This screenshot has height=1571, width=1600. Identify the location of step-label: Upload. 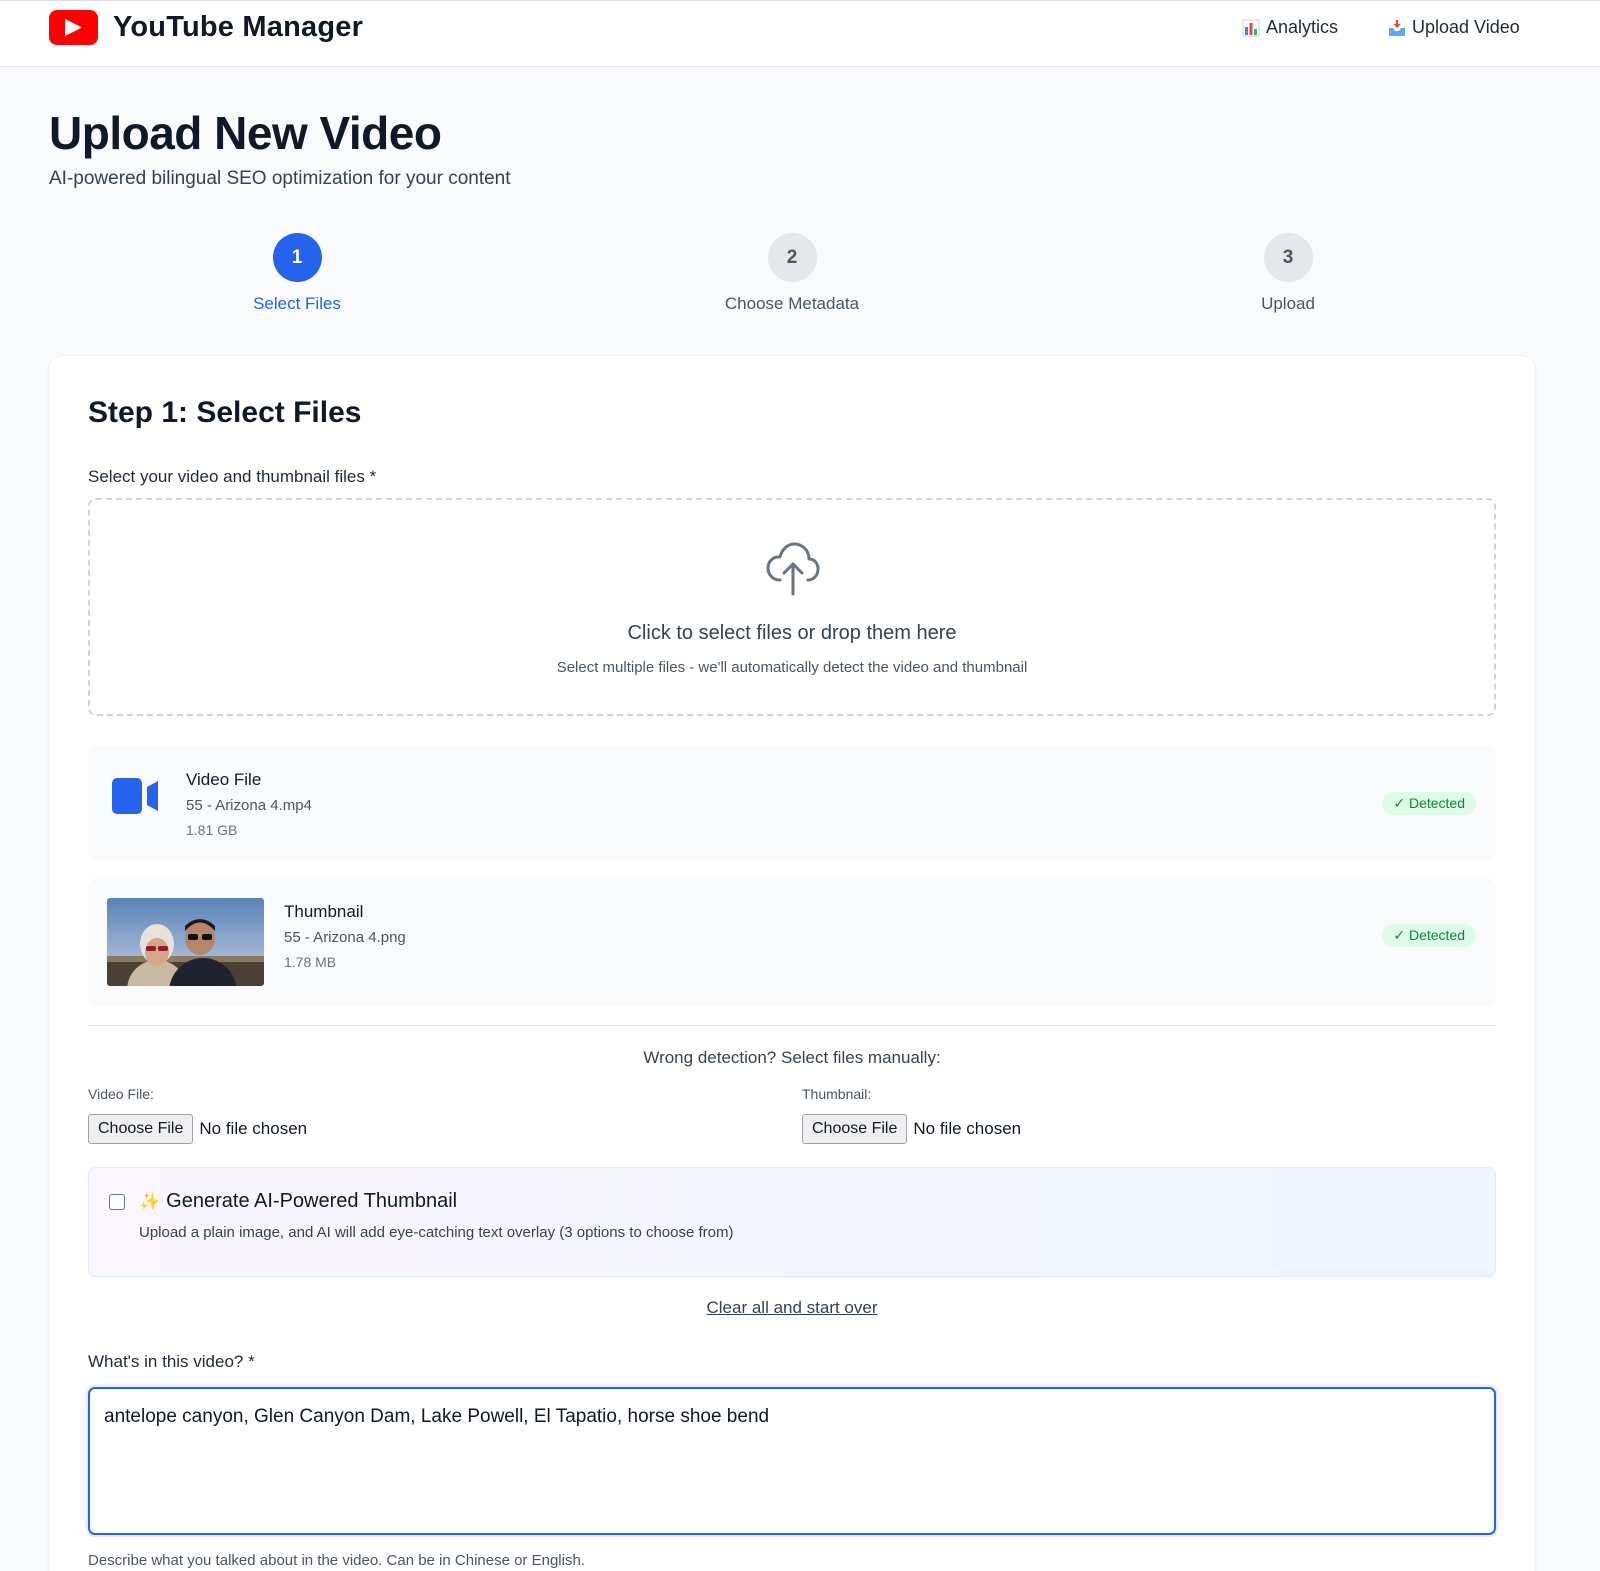
(1288, 303).